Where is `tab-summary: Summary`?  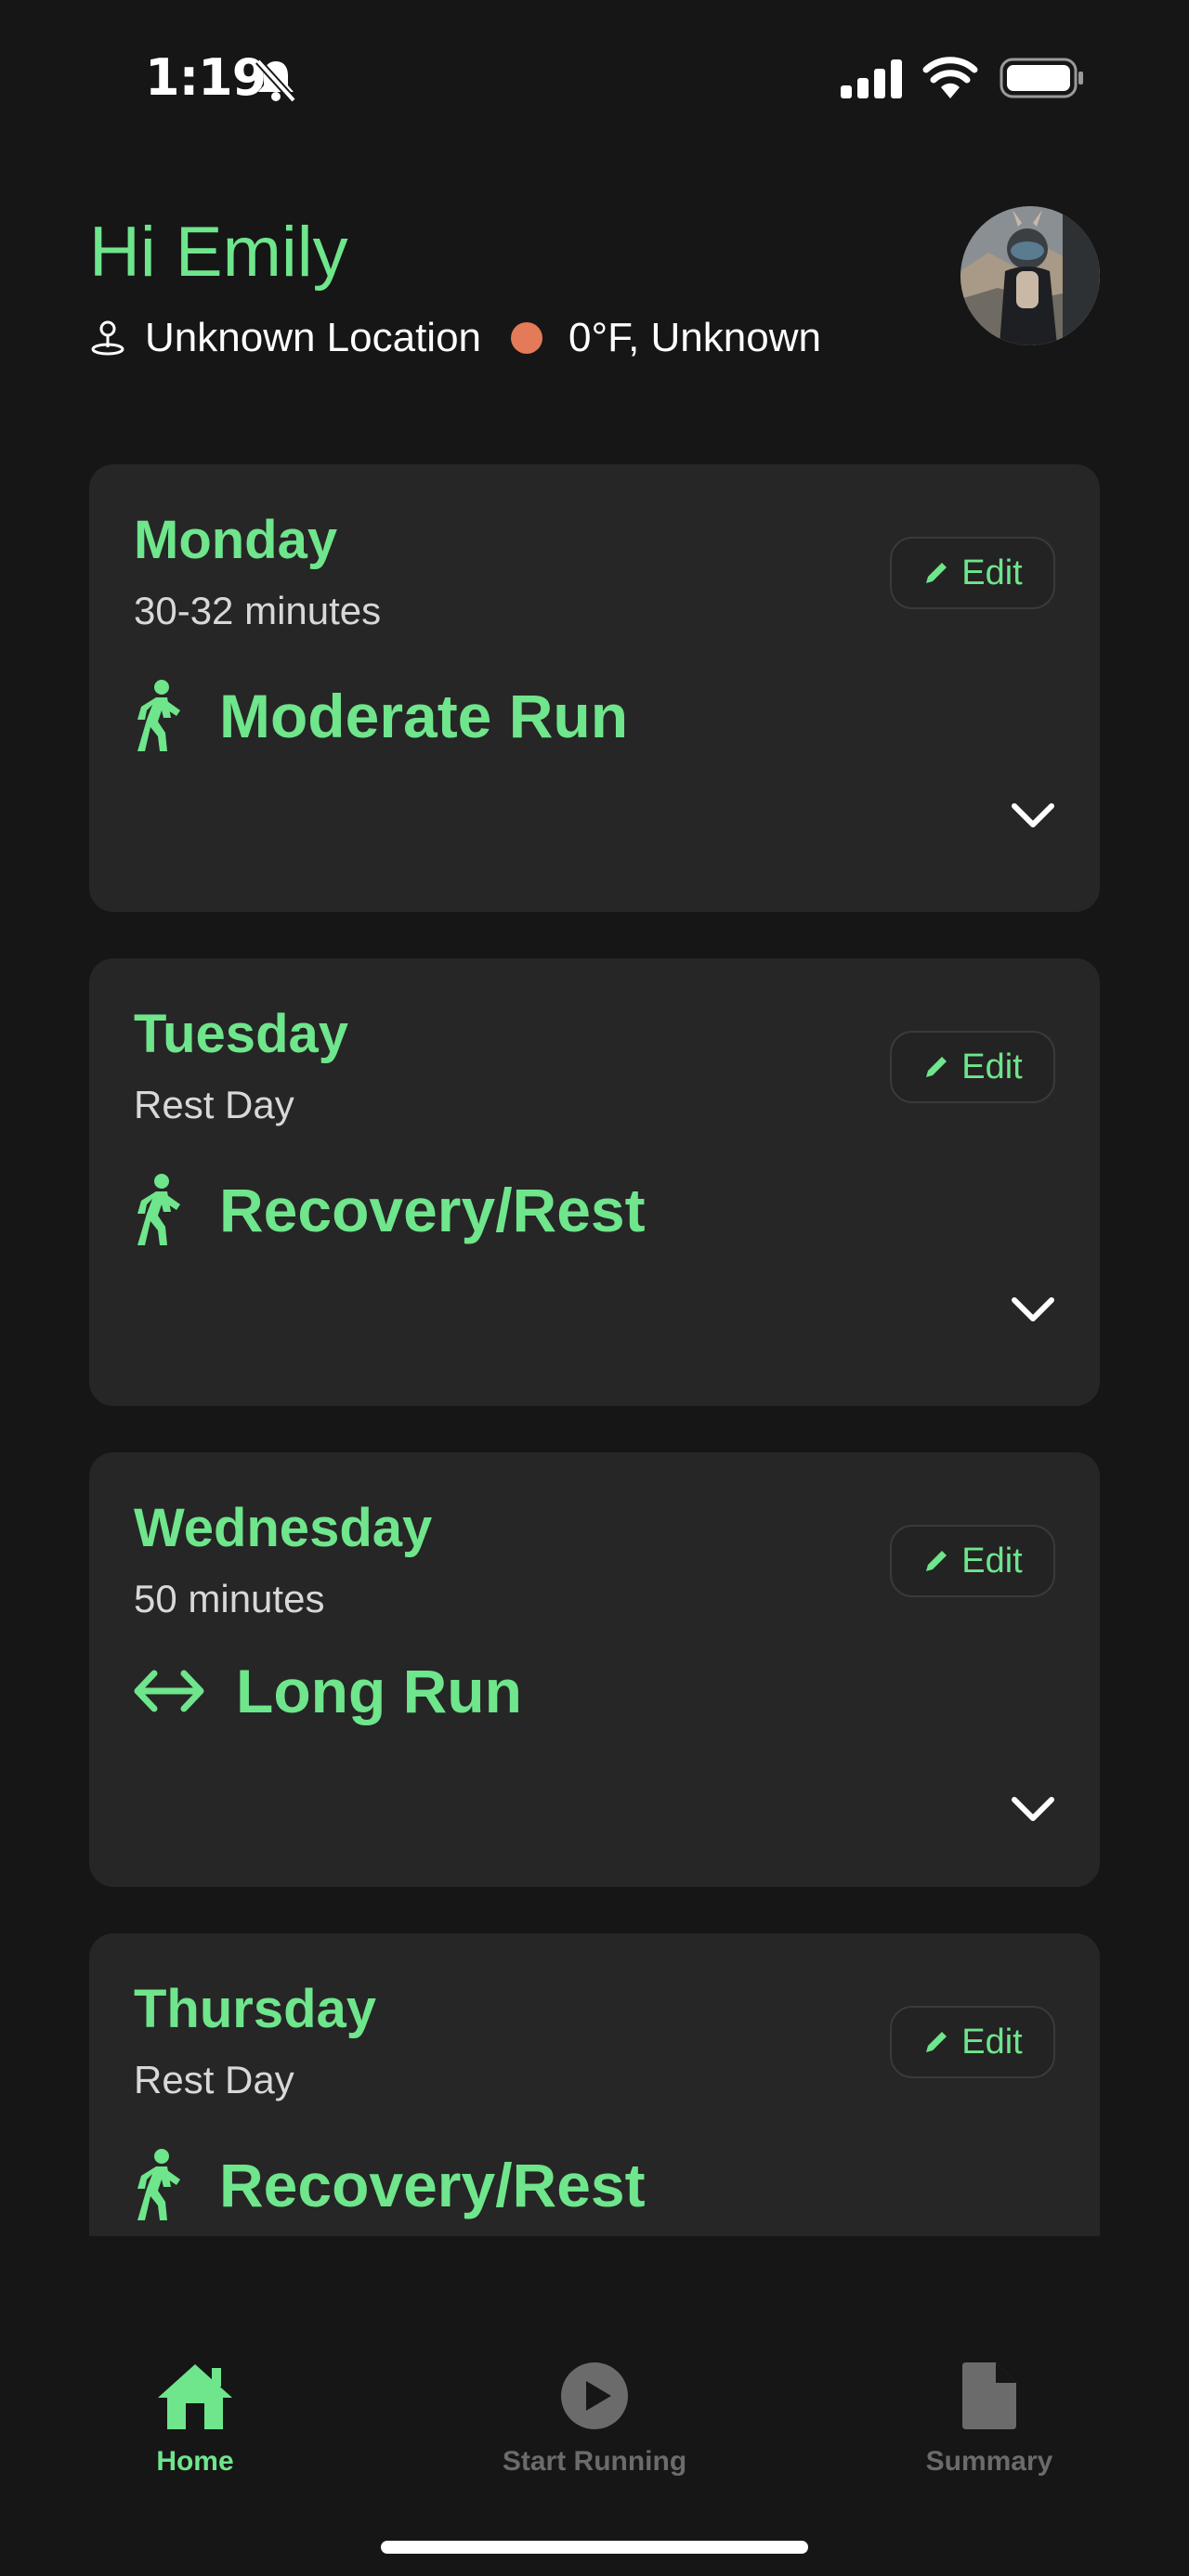 tab-summary: Summary is located at coordinates (990, 2418).